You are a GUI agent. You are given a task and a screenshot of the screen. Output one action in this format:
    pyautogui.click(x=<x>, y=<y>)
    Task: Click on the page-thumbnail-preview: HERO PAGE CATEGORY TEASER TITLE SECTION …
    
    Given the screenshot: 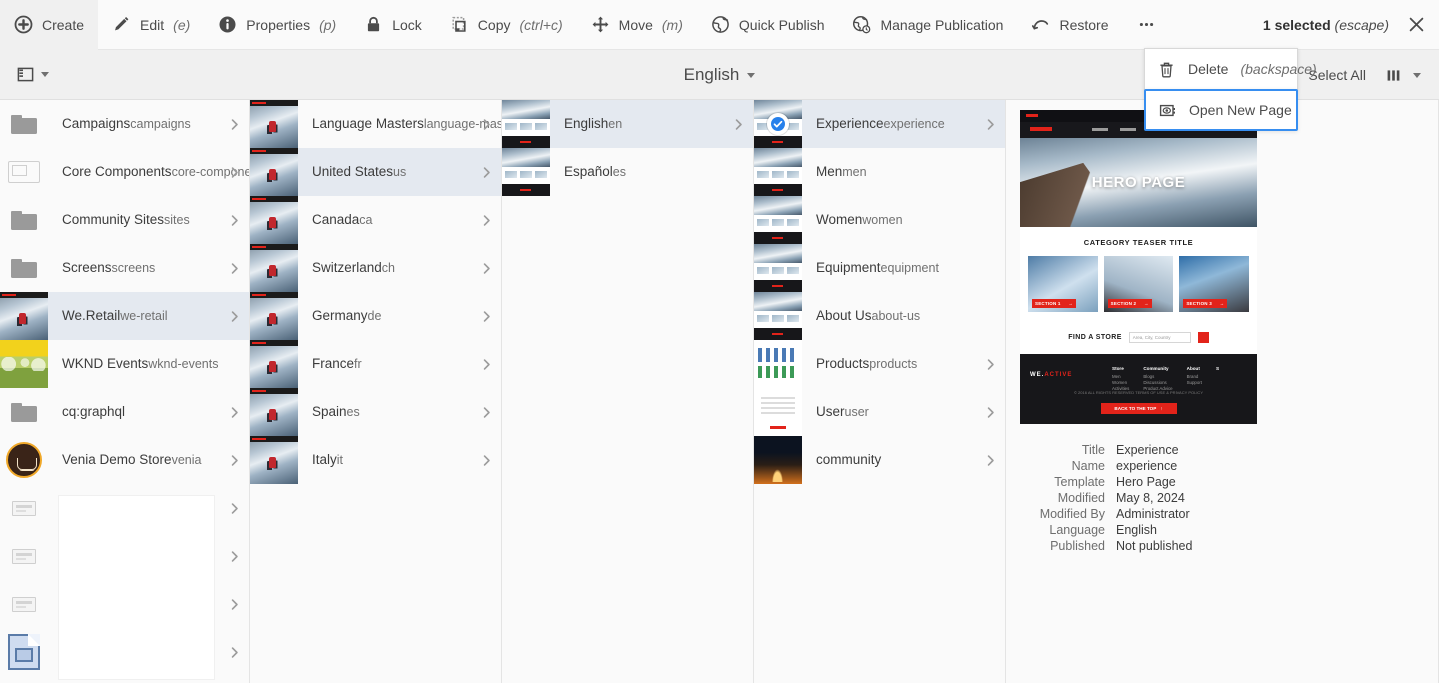 What is the action you would take?
    pyautogui.click(x=1138, y=267)
    